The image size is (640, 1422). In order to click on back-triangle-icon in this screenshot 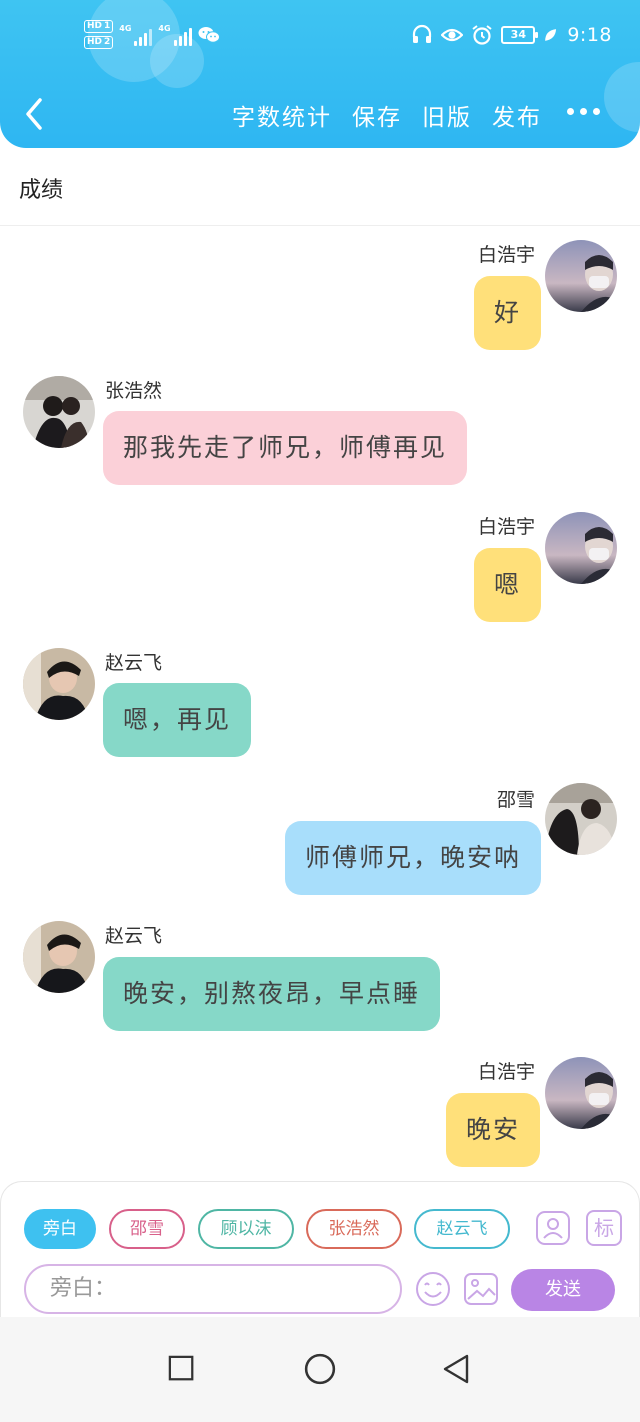, I will do `click(456, 1369)`.